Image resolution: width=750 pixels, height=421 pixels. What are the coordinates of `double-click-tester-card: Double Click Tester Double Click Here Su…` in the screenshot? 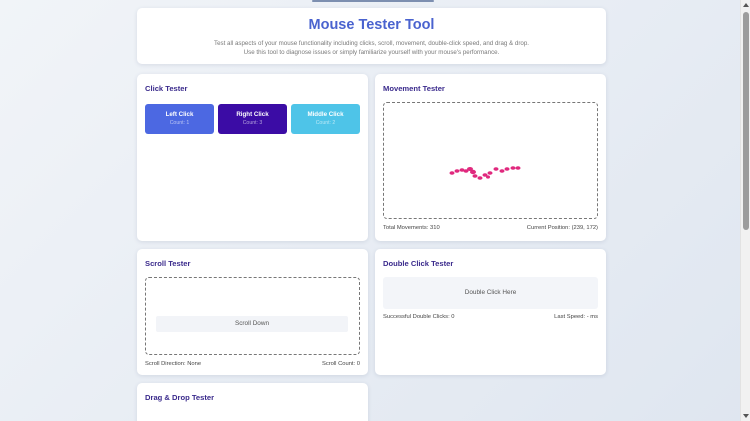 It's located at (490, 312).